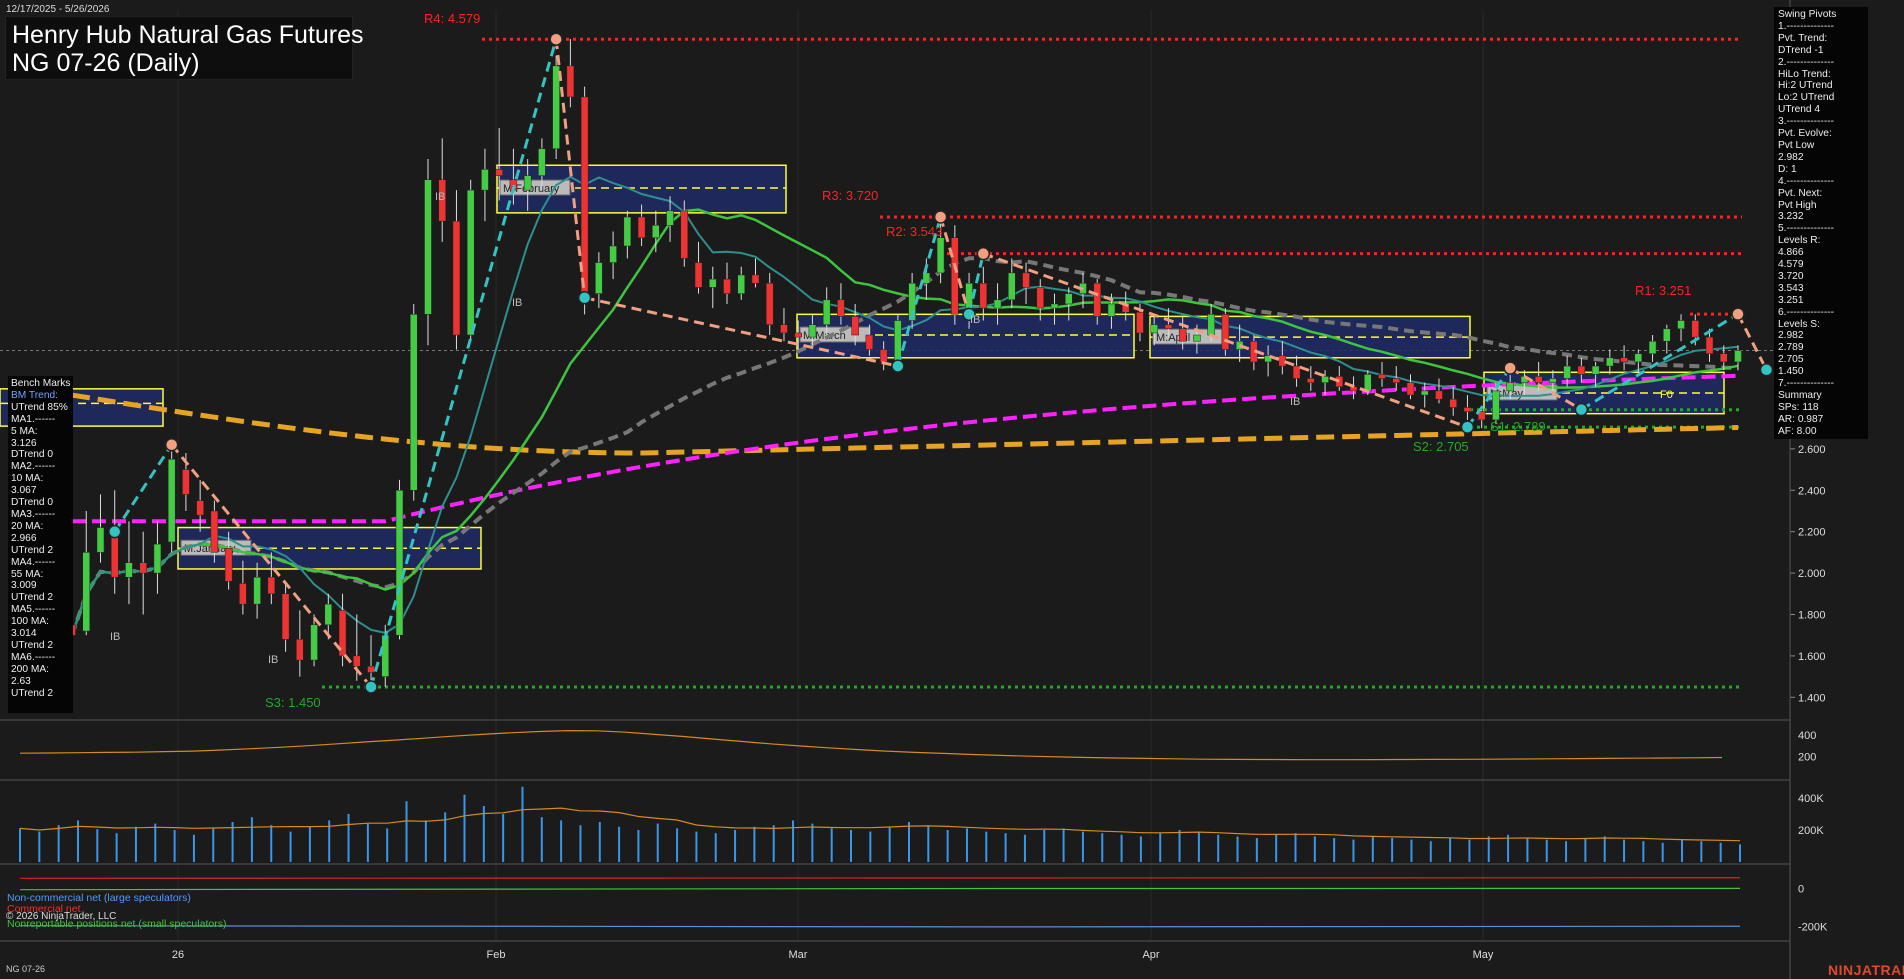 The height and width of the screenshot is (979, 1904). Describe the element at coordinates (1807, 757) in the screenshot. I see `indicator-tick-label: 200` at that location.